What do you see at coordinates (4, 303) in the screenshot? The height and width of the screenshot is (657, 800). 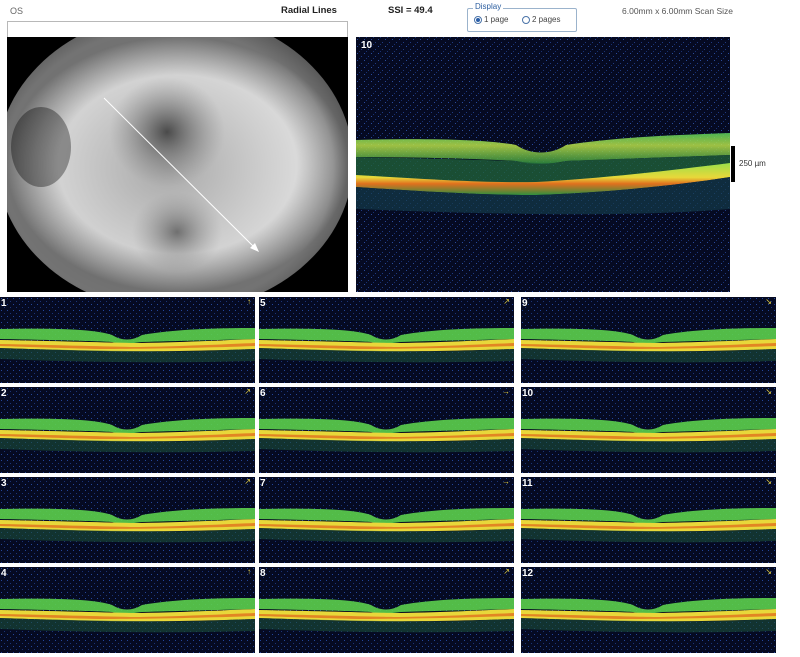 I see `thumbnail-number: 1` at bounding box center [4, 303].